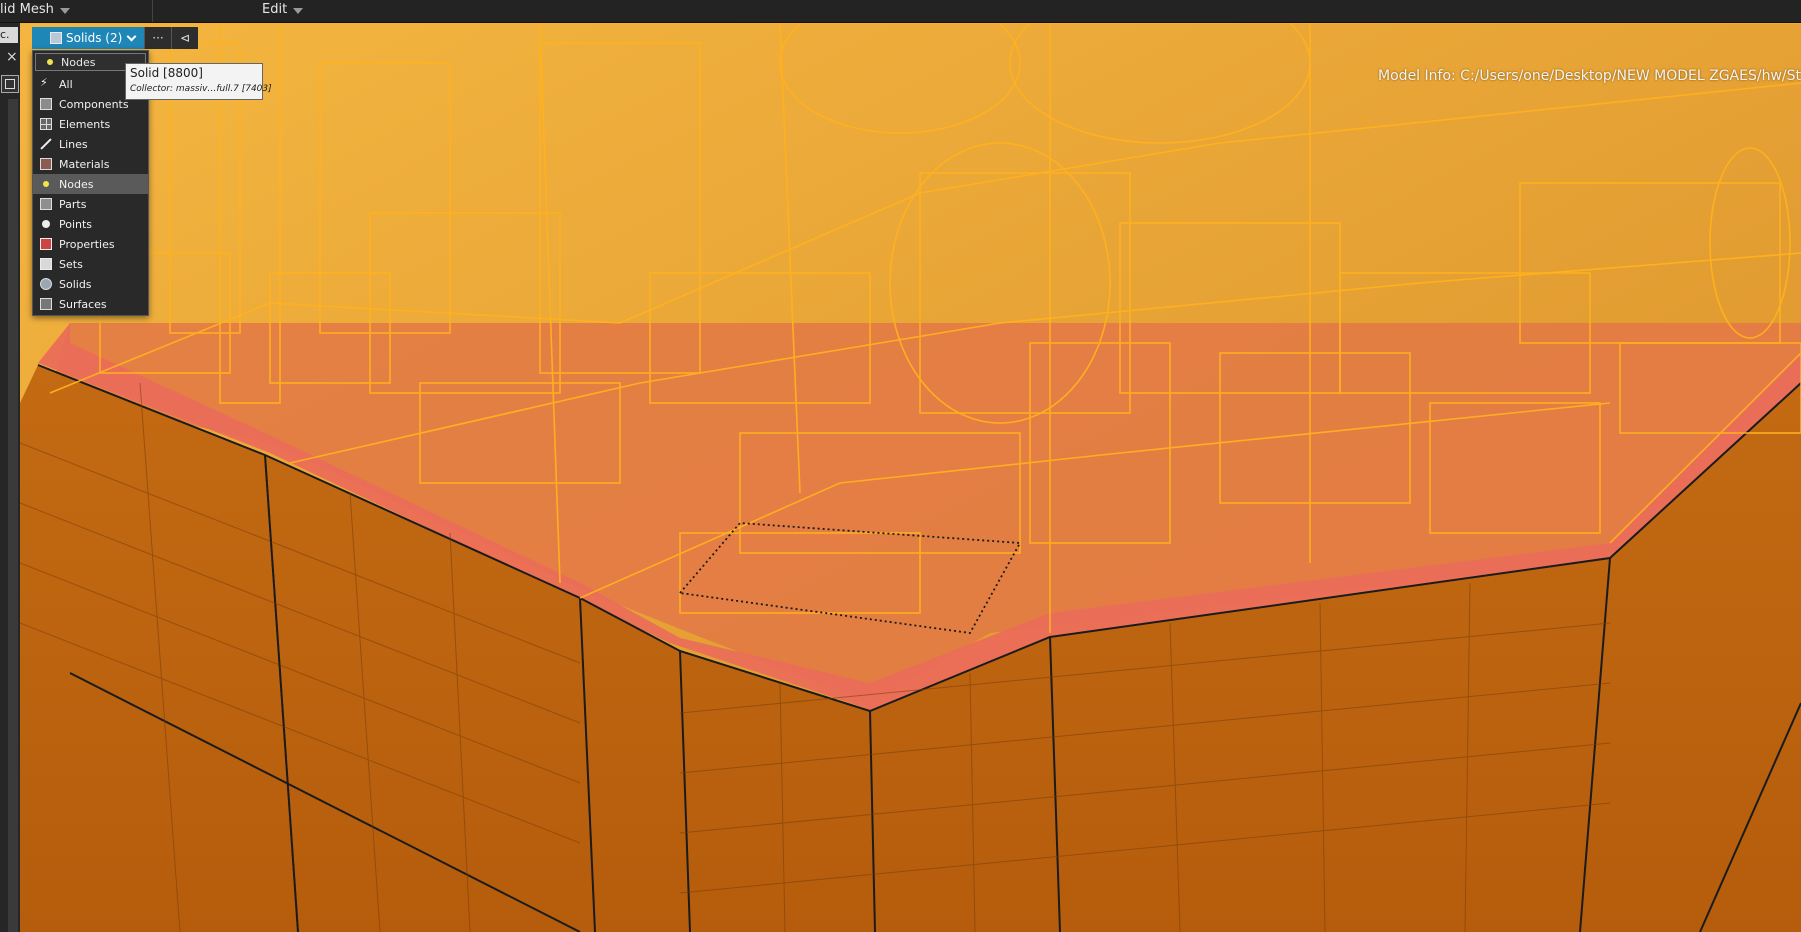 The width and height of the screenshot is (1801, 932). Describe the element at coordinates (152, 11) in the screenshot. I see `menu-divider` at that location.